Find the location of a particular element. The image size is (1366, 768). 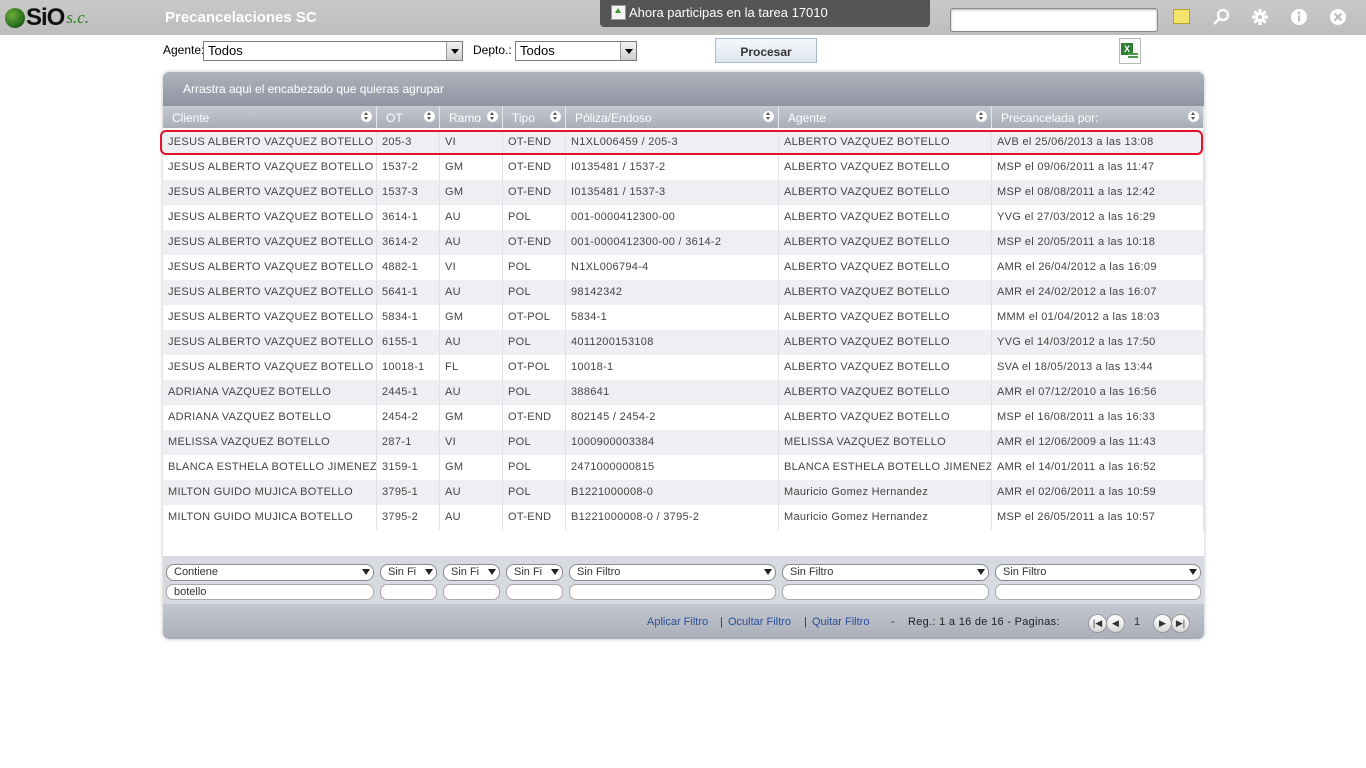

gear-icon is located at coordinates (1260, 17).